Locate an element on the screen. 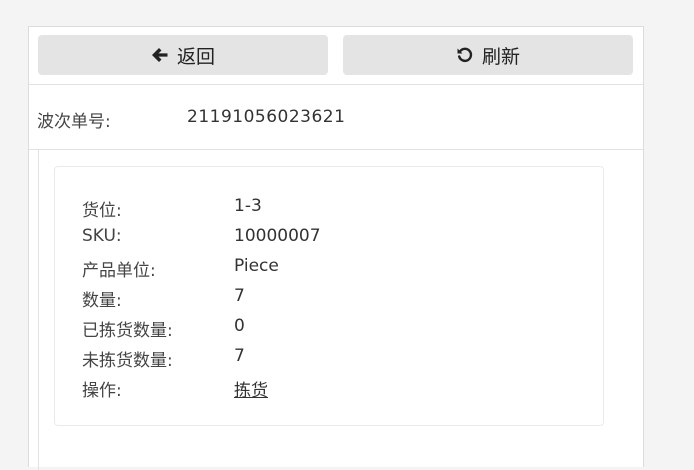  wave-number-row: 波次单号: 21191056023621 is located at coordinates (336, 117).